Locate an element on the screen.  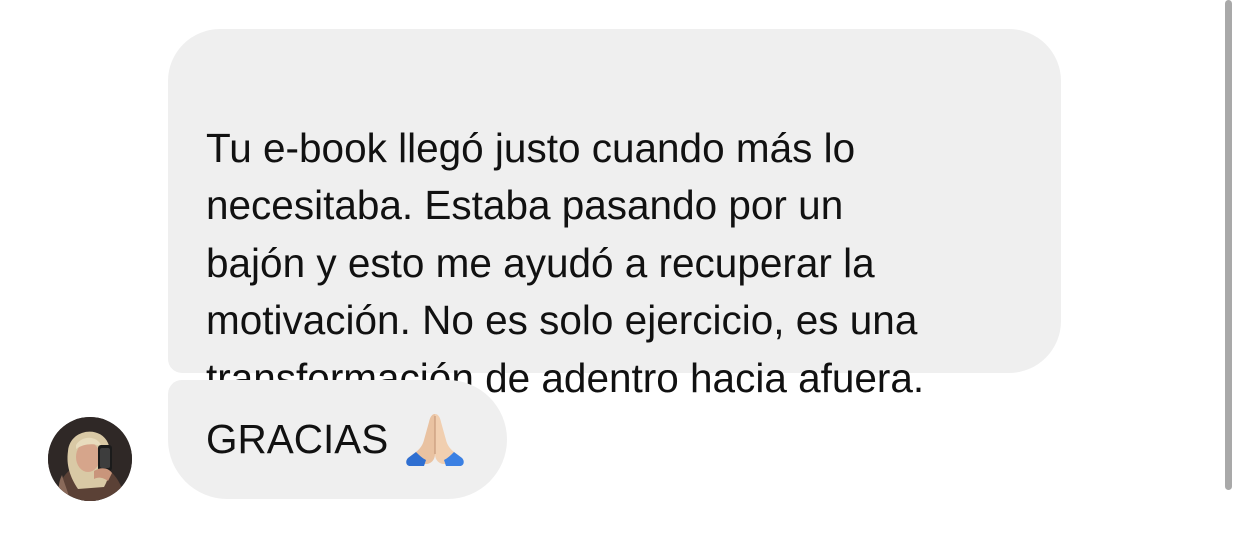
avatar is located at coordinates (90, 459).